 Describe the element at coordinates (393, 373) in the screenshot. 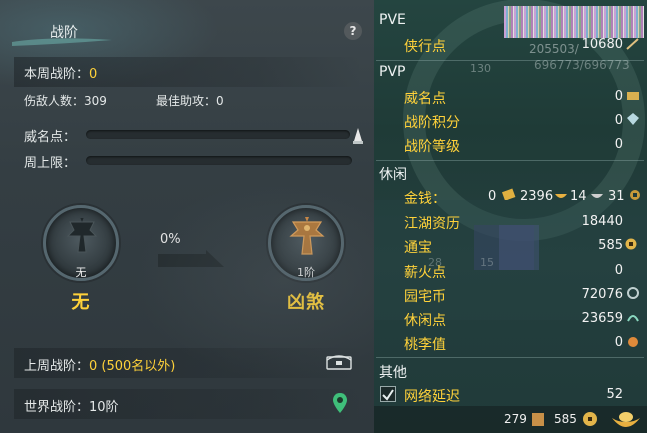

I see `section-other: 其他` at that location.